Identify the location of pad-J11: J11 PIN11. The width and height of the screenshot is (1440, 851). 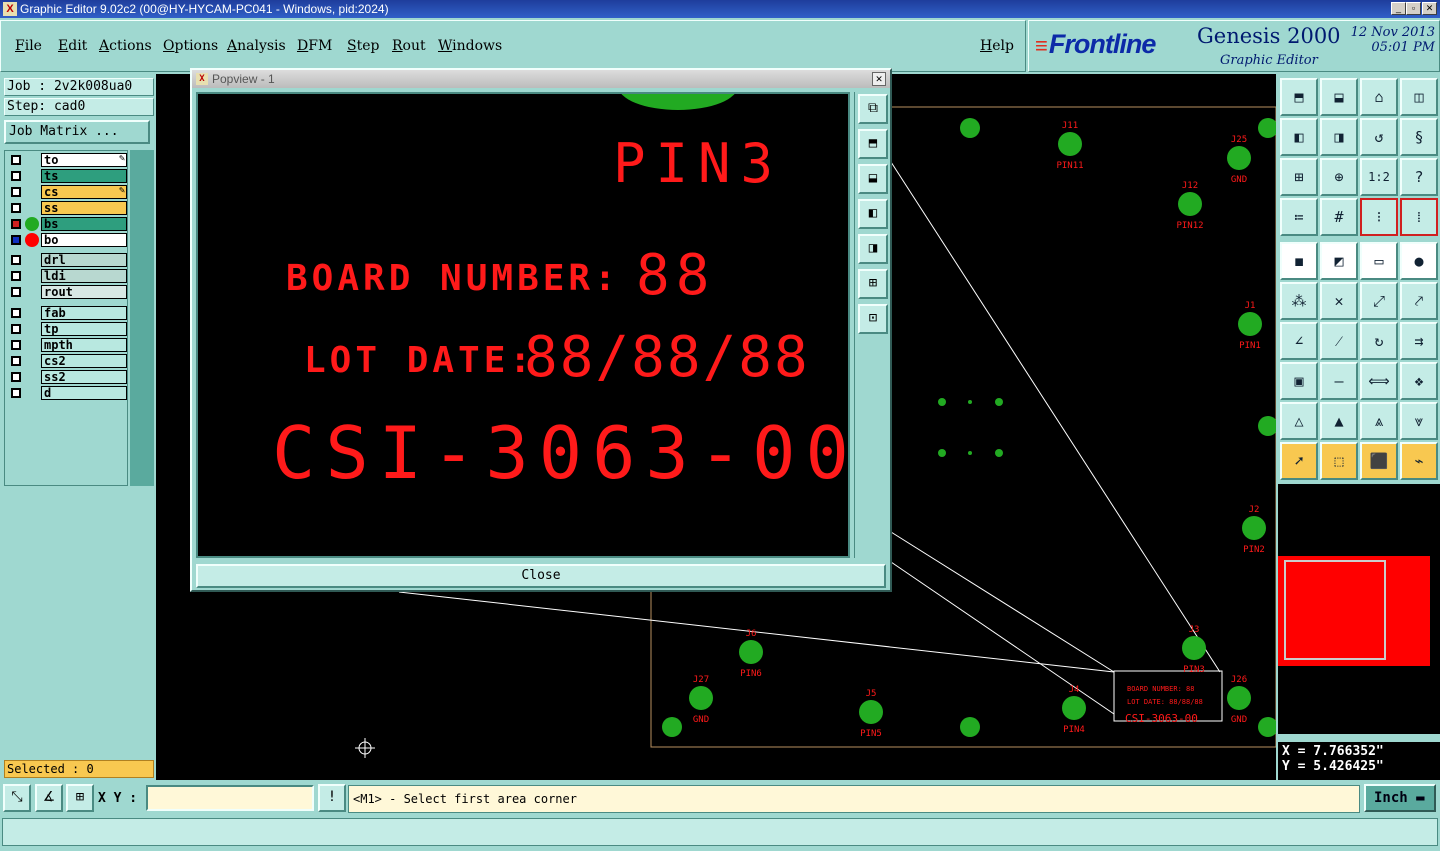
(1069, 146).